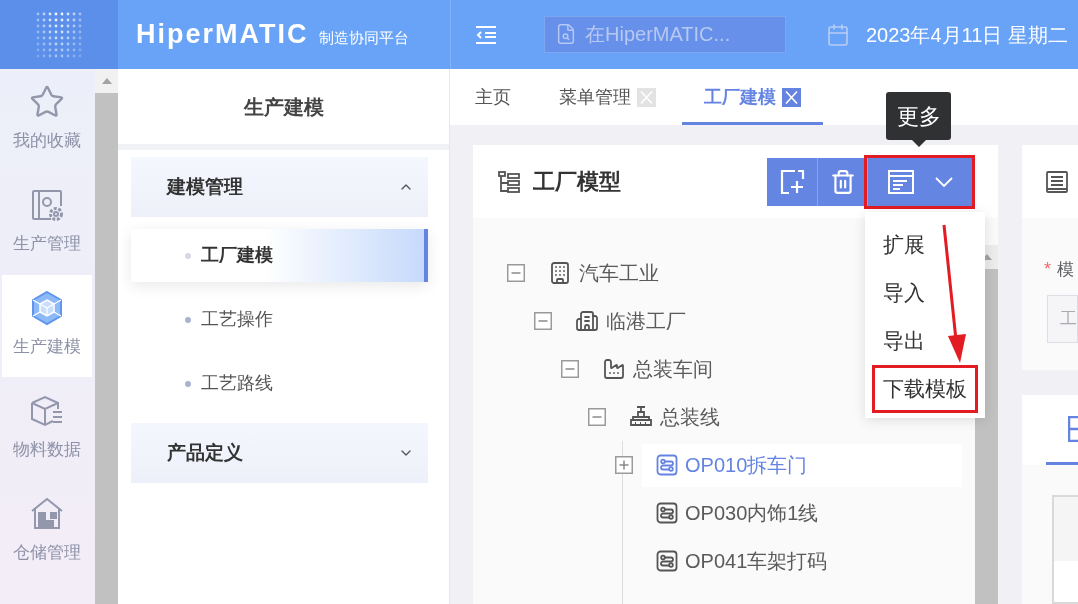  I want to click on tree-node: 总装车间, so click(657, 369).